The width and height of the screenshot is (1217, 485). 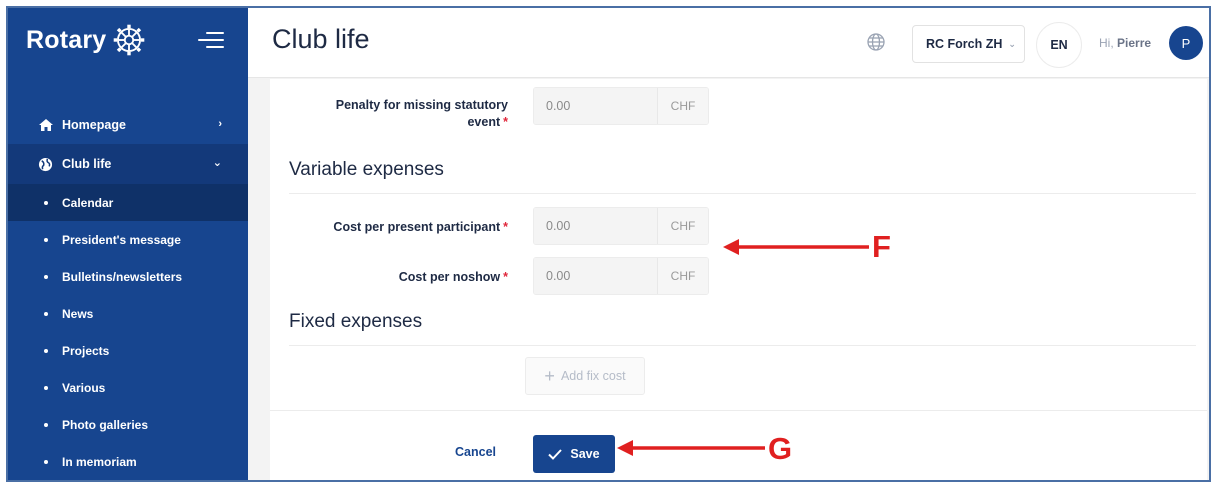 What do you see at coordinates (128, 164) in the screenshot?
I see `sidebar-item-club-life: Club life ⌄` at bounding box center [128, 164].